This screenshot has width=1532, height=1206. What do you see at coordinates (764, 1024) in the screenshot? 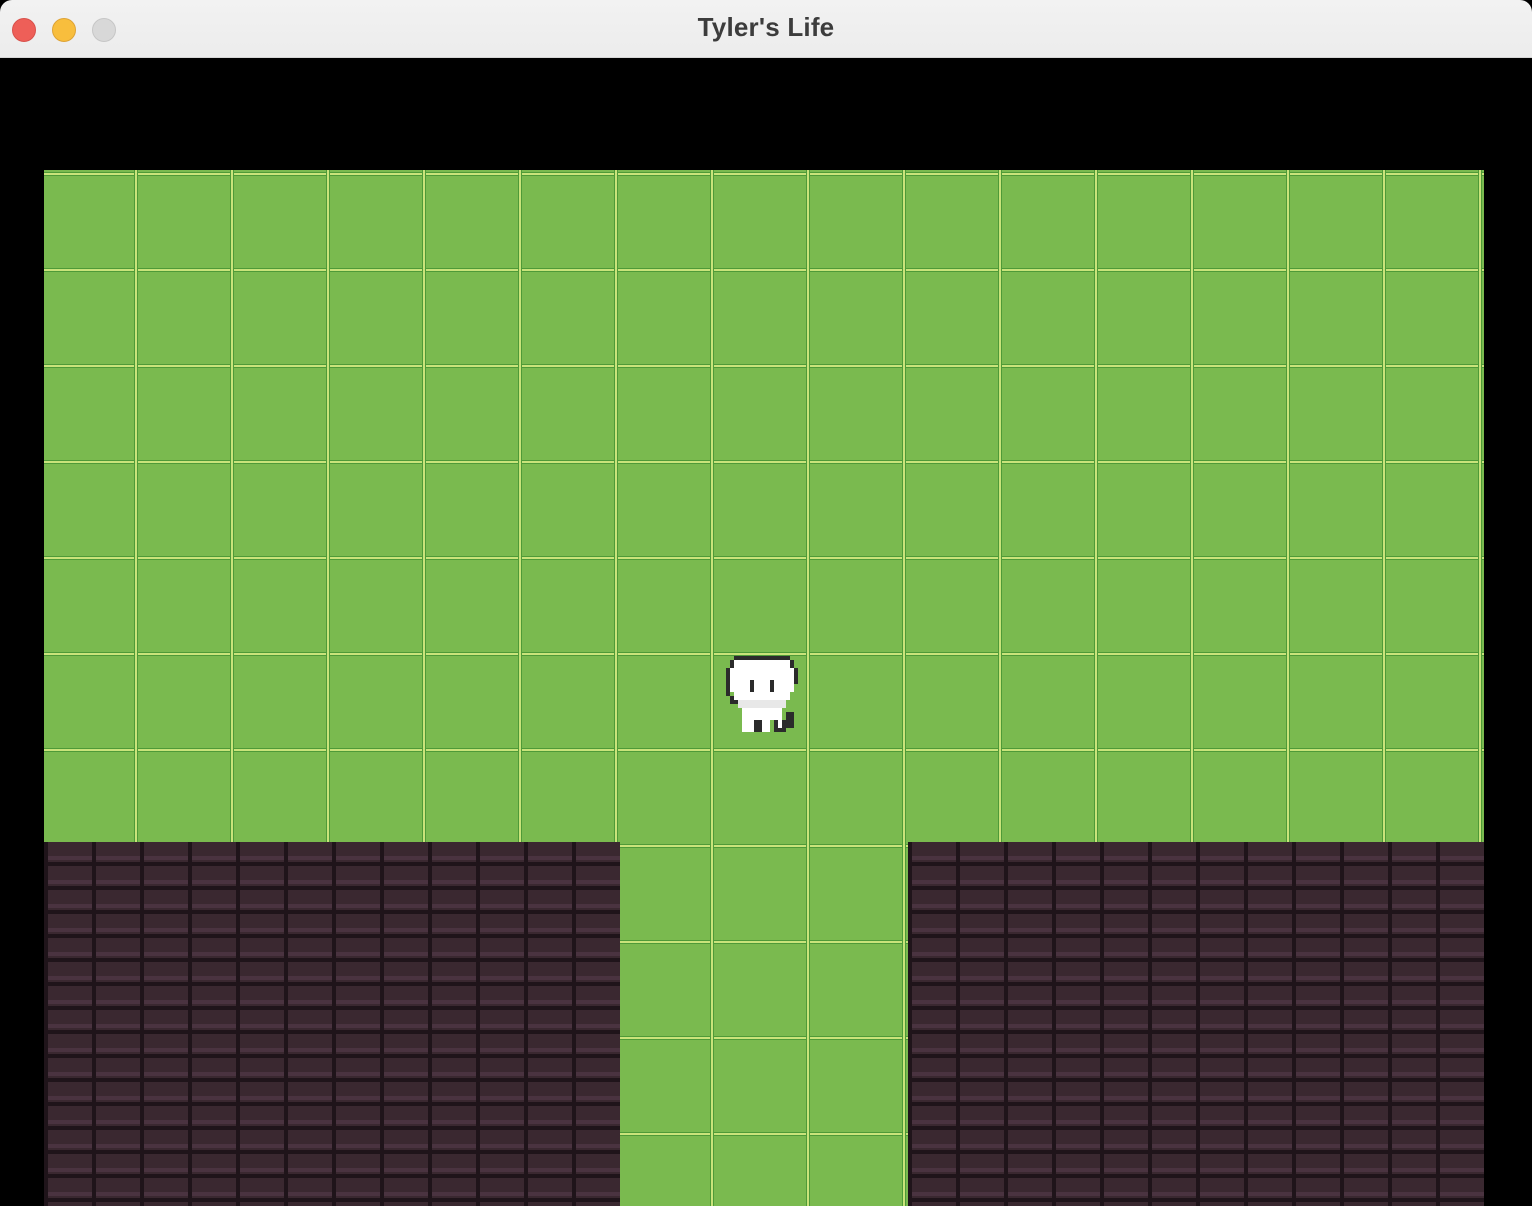
I see `grass-path` at bounding box center [764, 1024].